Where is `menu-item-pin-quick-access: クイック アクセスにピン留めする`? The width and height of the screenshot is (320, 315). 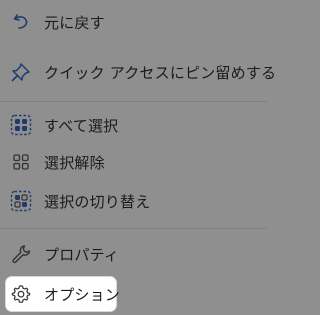 menu-item-pin-quick-access: クイック アクセスにピン留めする is located at coordinates (141, 72).